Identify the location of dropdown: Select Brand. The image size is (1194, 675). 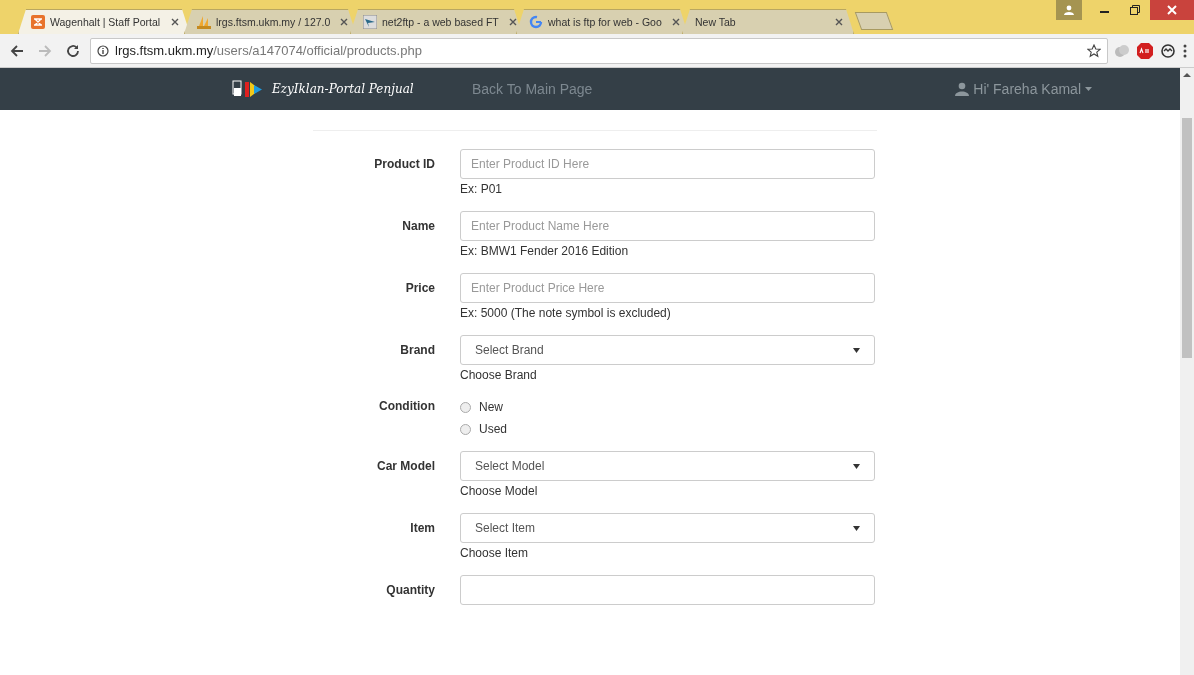
(667, 350).